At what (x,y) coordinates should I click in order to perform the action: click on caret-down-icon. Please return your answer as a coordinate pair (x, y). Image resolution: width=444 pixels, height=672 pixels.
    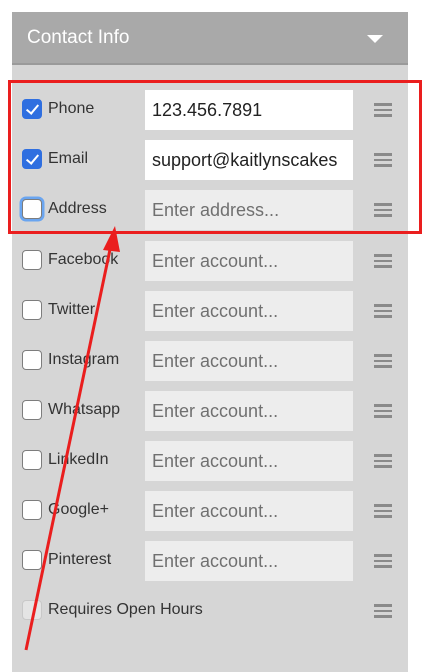
    Looking at the image, I should click on (375, 39).